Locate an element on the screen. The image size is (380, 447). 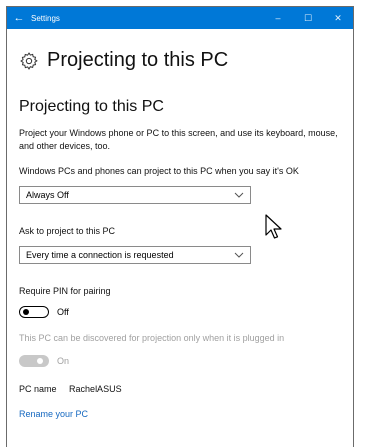
pc-name-row: PC name RachelASUS is located at coordinates (180, 389).